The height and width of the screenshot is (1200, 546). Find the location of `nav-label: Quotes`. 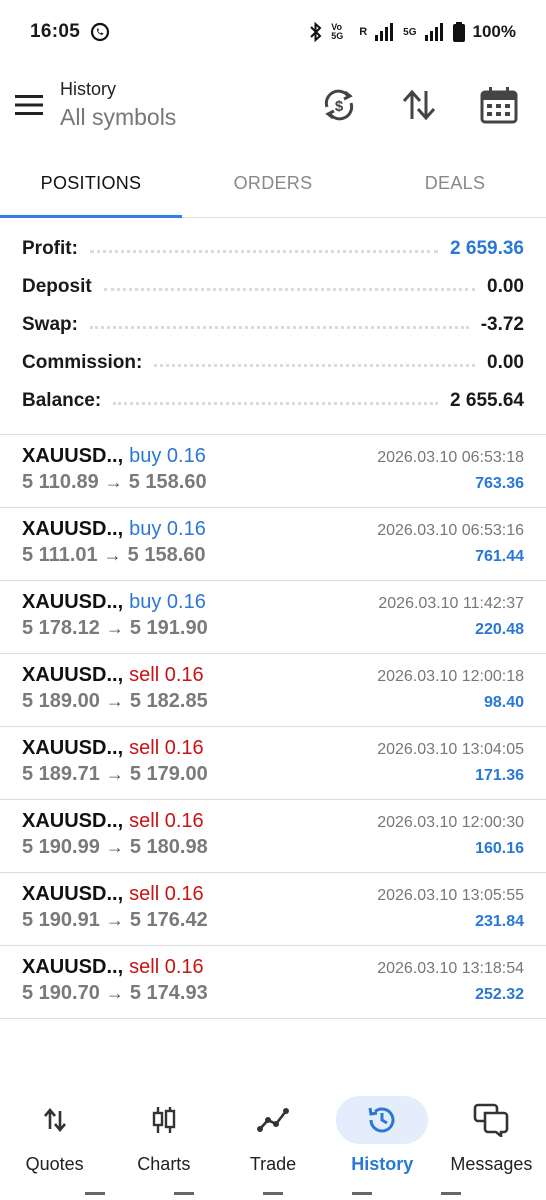

nav-label: Quotes is located at coordinates (54, 1164).